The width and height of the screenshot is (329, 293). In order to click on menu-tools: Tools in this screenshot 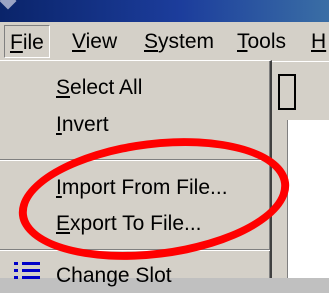, I will do `click(261, 41)`.